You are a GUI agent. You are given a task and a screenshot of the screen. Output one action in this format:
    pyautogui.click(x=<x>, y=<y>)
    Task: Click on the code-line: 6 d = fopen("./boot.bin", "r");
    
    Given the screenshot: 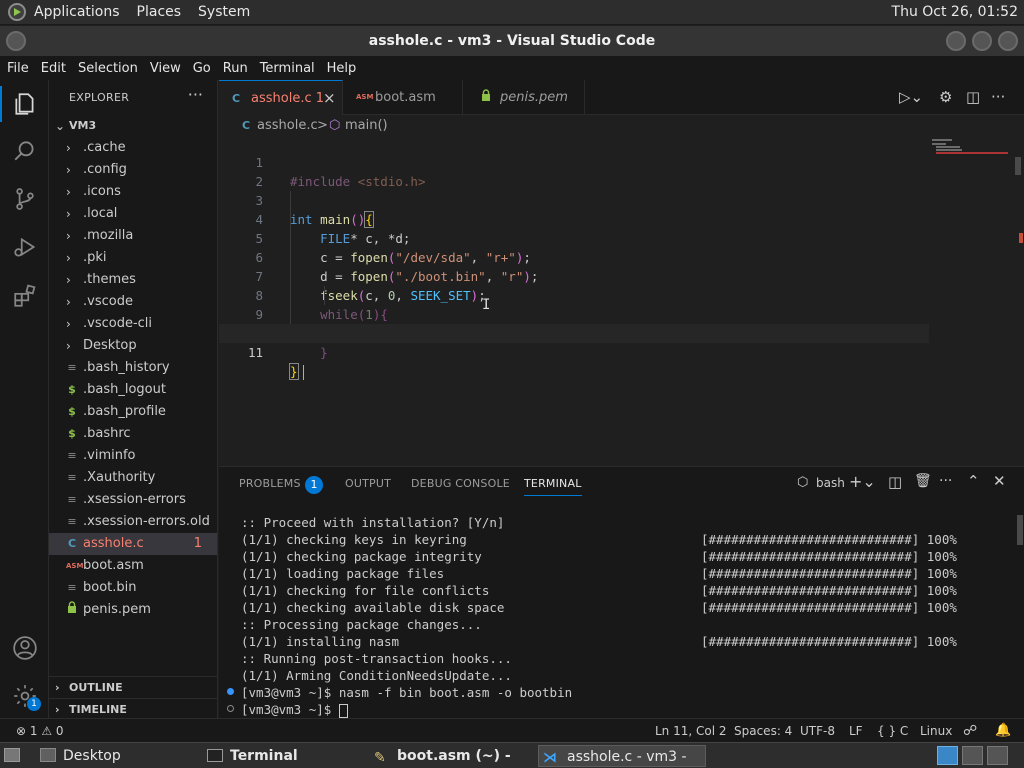 What is the action you would take?
    pyautogui.click(x=574, y=256)
    